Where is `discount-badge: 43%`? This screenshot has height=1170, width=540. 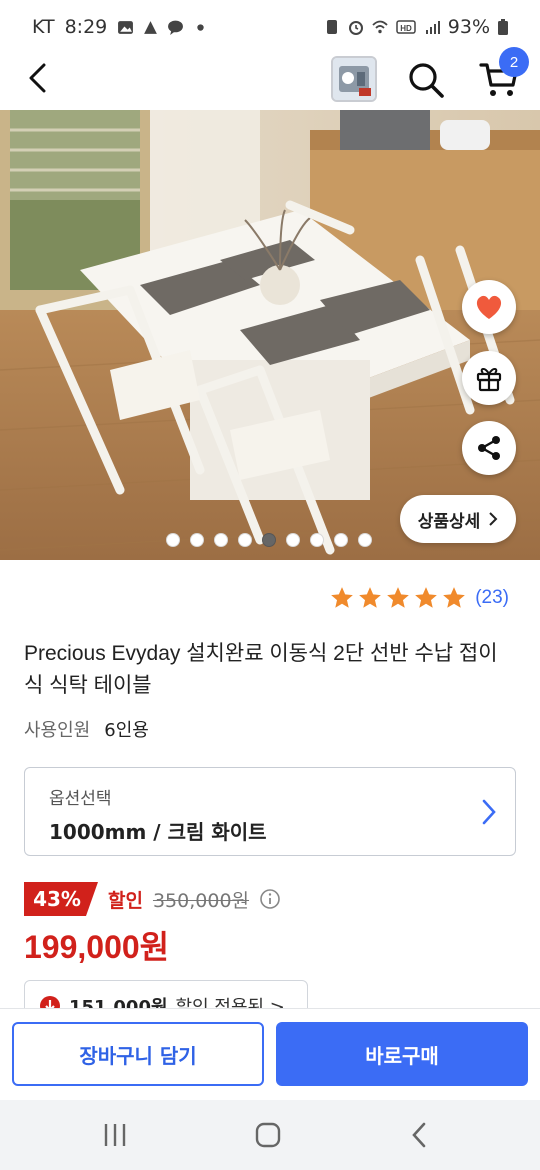
discount-badge: 43% is located at coordinates (61, 899).